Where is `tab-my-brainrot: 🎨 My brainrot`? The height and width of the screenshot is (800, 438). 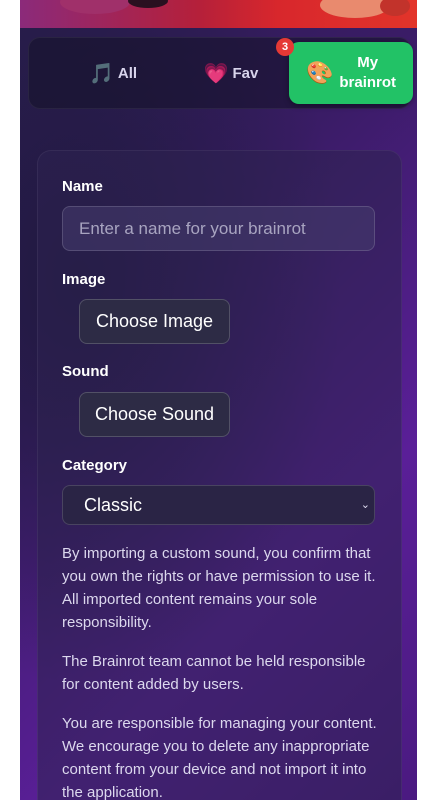
tab-my-brainrot: 🎨 My brainrot is located at coordinates (351, 73).